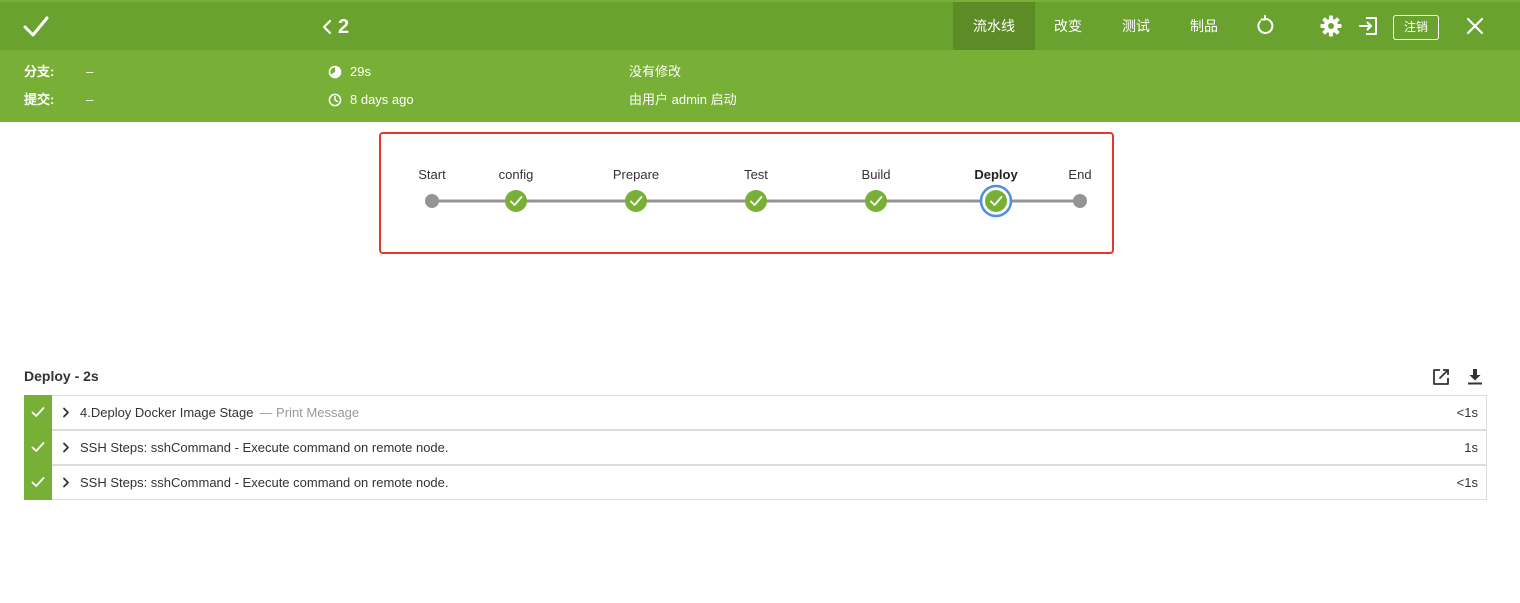 This screenshot has width=1520, height=603. Describe the element at coordinates (167, 412) in the screenshot. I see `step-name: 4.Deploy Docker Image Stage` at that location.